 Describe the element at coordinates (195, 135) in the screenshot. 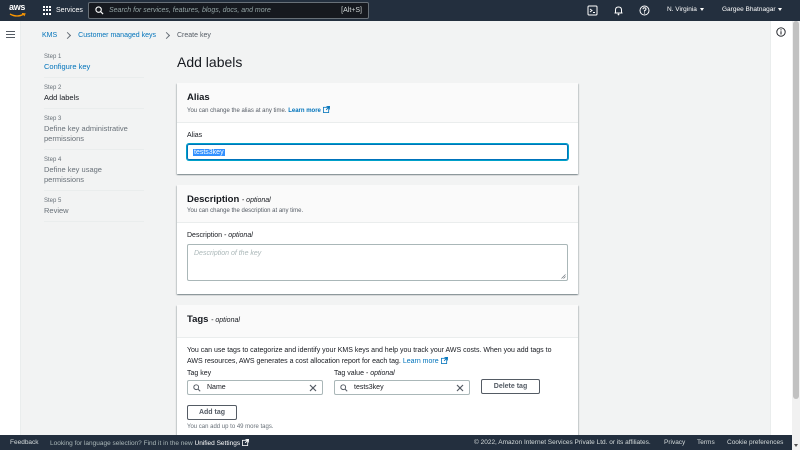

I see `alias-field-label: Alias` at that location.